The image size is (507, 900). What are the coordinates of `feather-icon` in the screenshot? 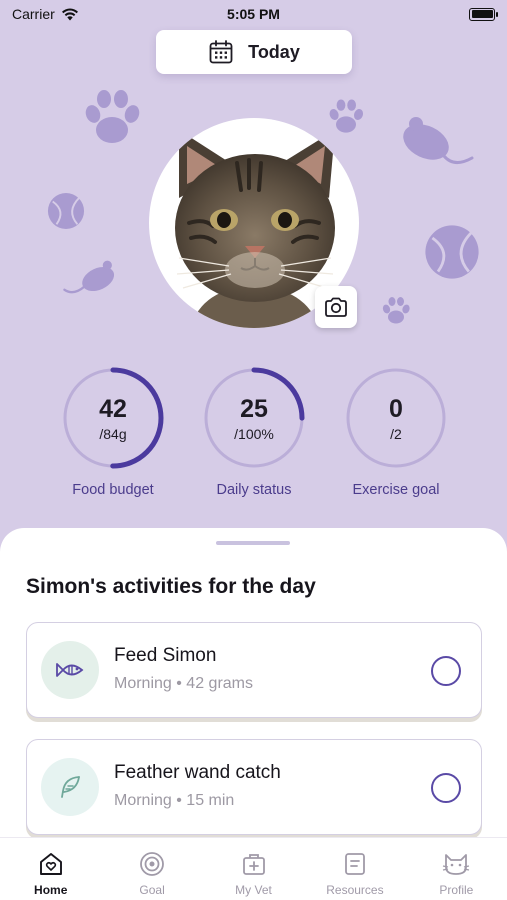 It's located at (70, 787).